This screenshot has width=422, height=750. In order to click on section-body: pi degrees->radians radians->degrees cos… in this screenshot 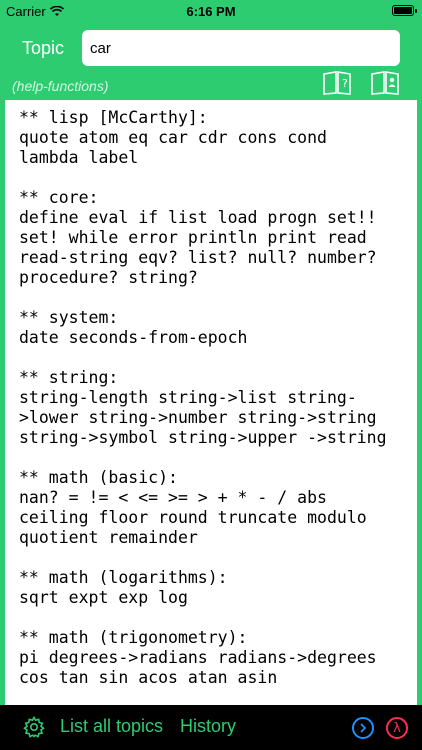, I will do `click(198, 667)`.